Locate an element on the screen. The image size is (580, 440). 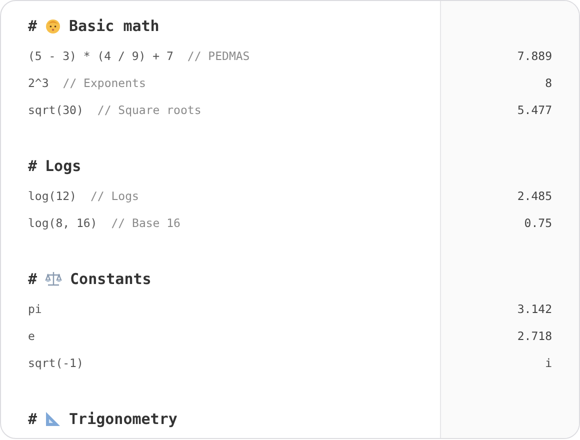
baby-face-icon is located at coordinates (53, 26).